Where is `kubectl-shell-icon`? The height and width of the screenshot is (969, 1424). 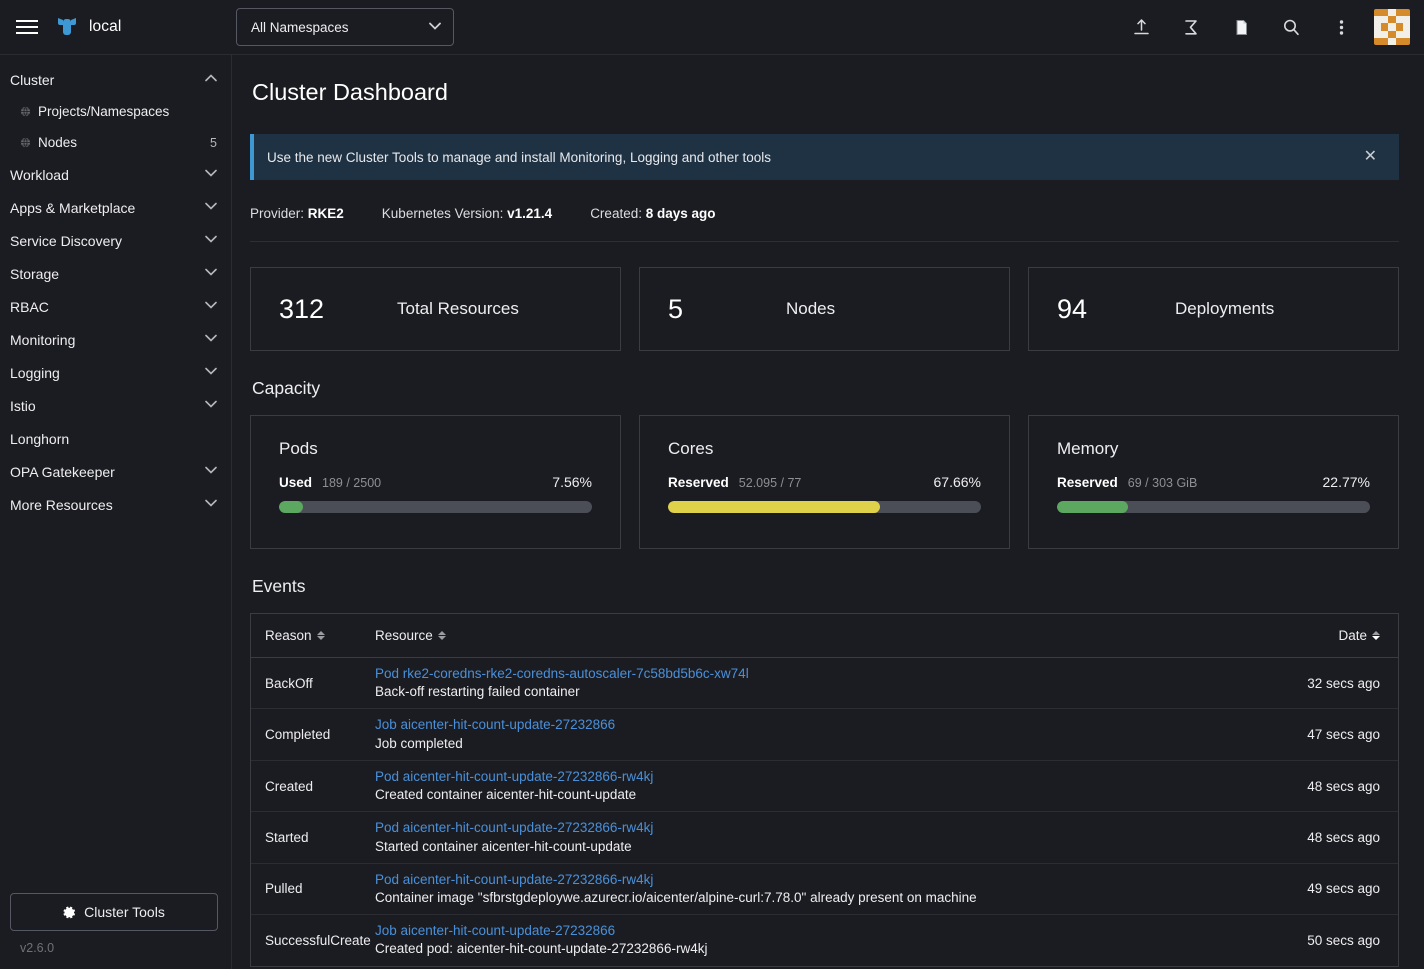 kubectl-shell-icon is located at coordinates (1191, 27).